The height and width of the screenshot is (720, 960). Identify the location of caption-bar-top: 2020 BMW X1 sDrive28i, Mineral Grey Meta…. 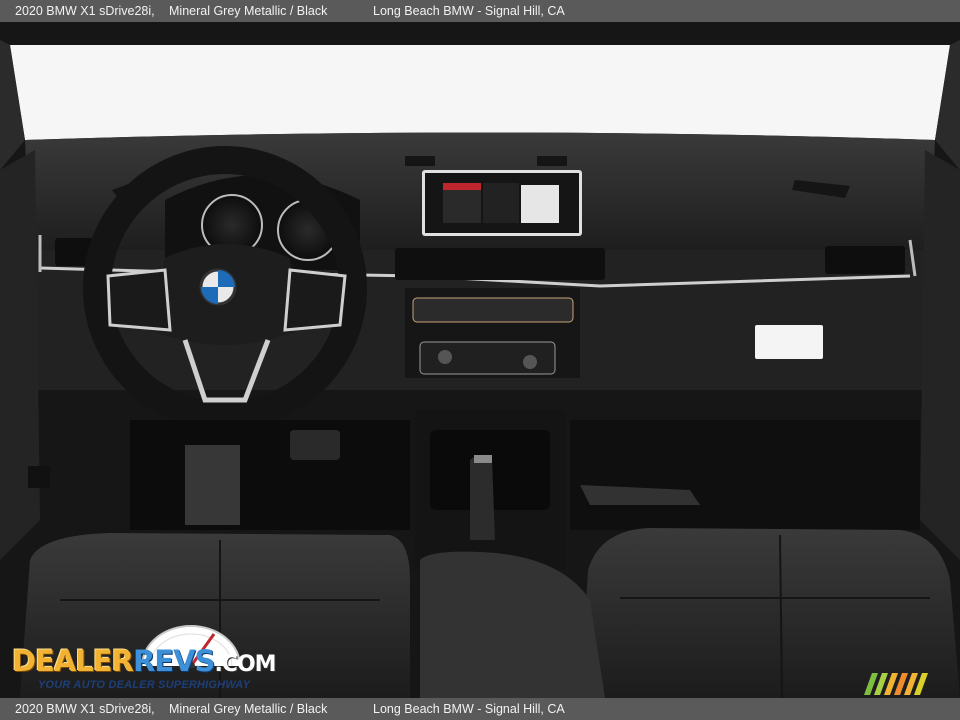
(480, 11).